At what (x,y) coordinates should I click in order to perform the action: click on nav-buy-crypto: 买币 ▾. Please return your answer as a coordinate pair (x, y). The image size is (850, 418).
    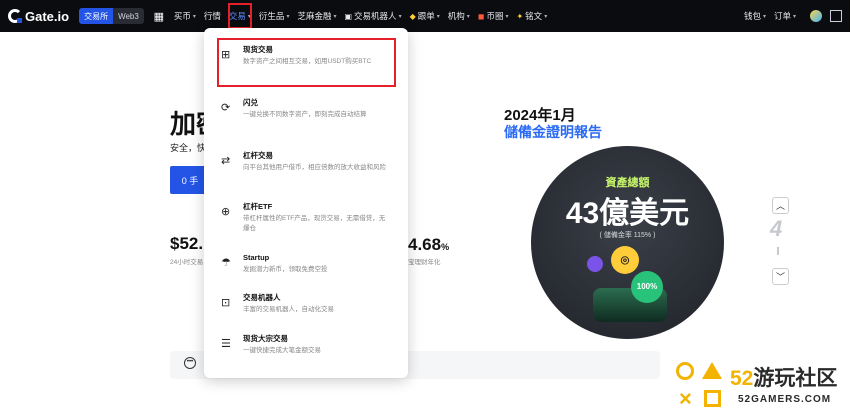
    Looking at the image, I should click on (185, 16).